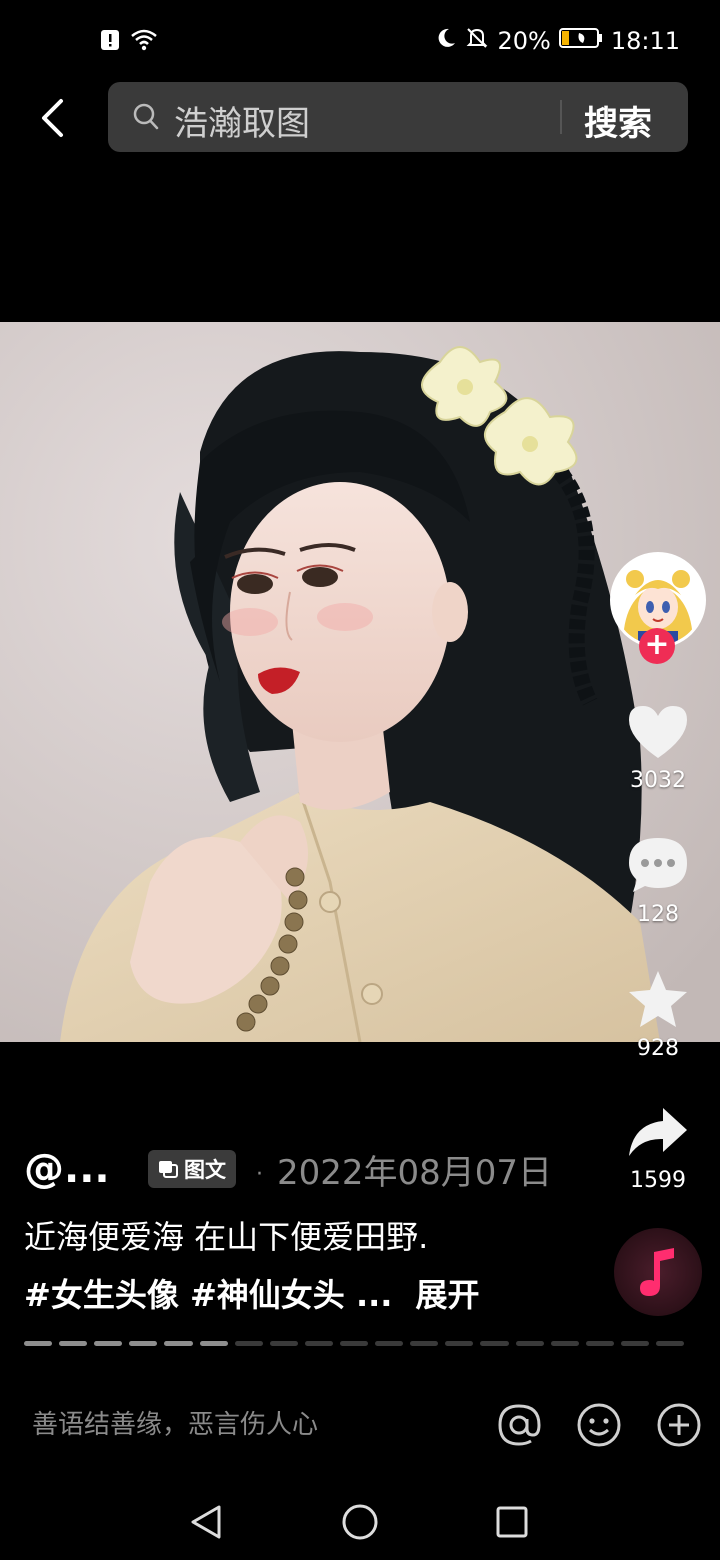  I want to click on hashtag-link: #神仙女头, so click(267, 1295).